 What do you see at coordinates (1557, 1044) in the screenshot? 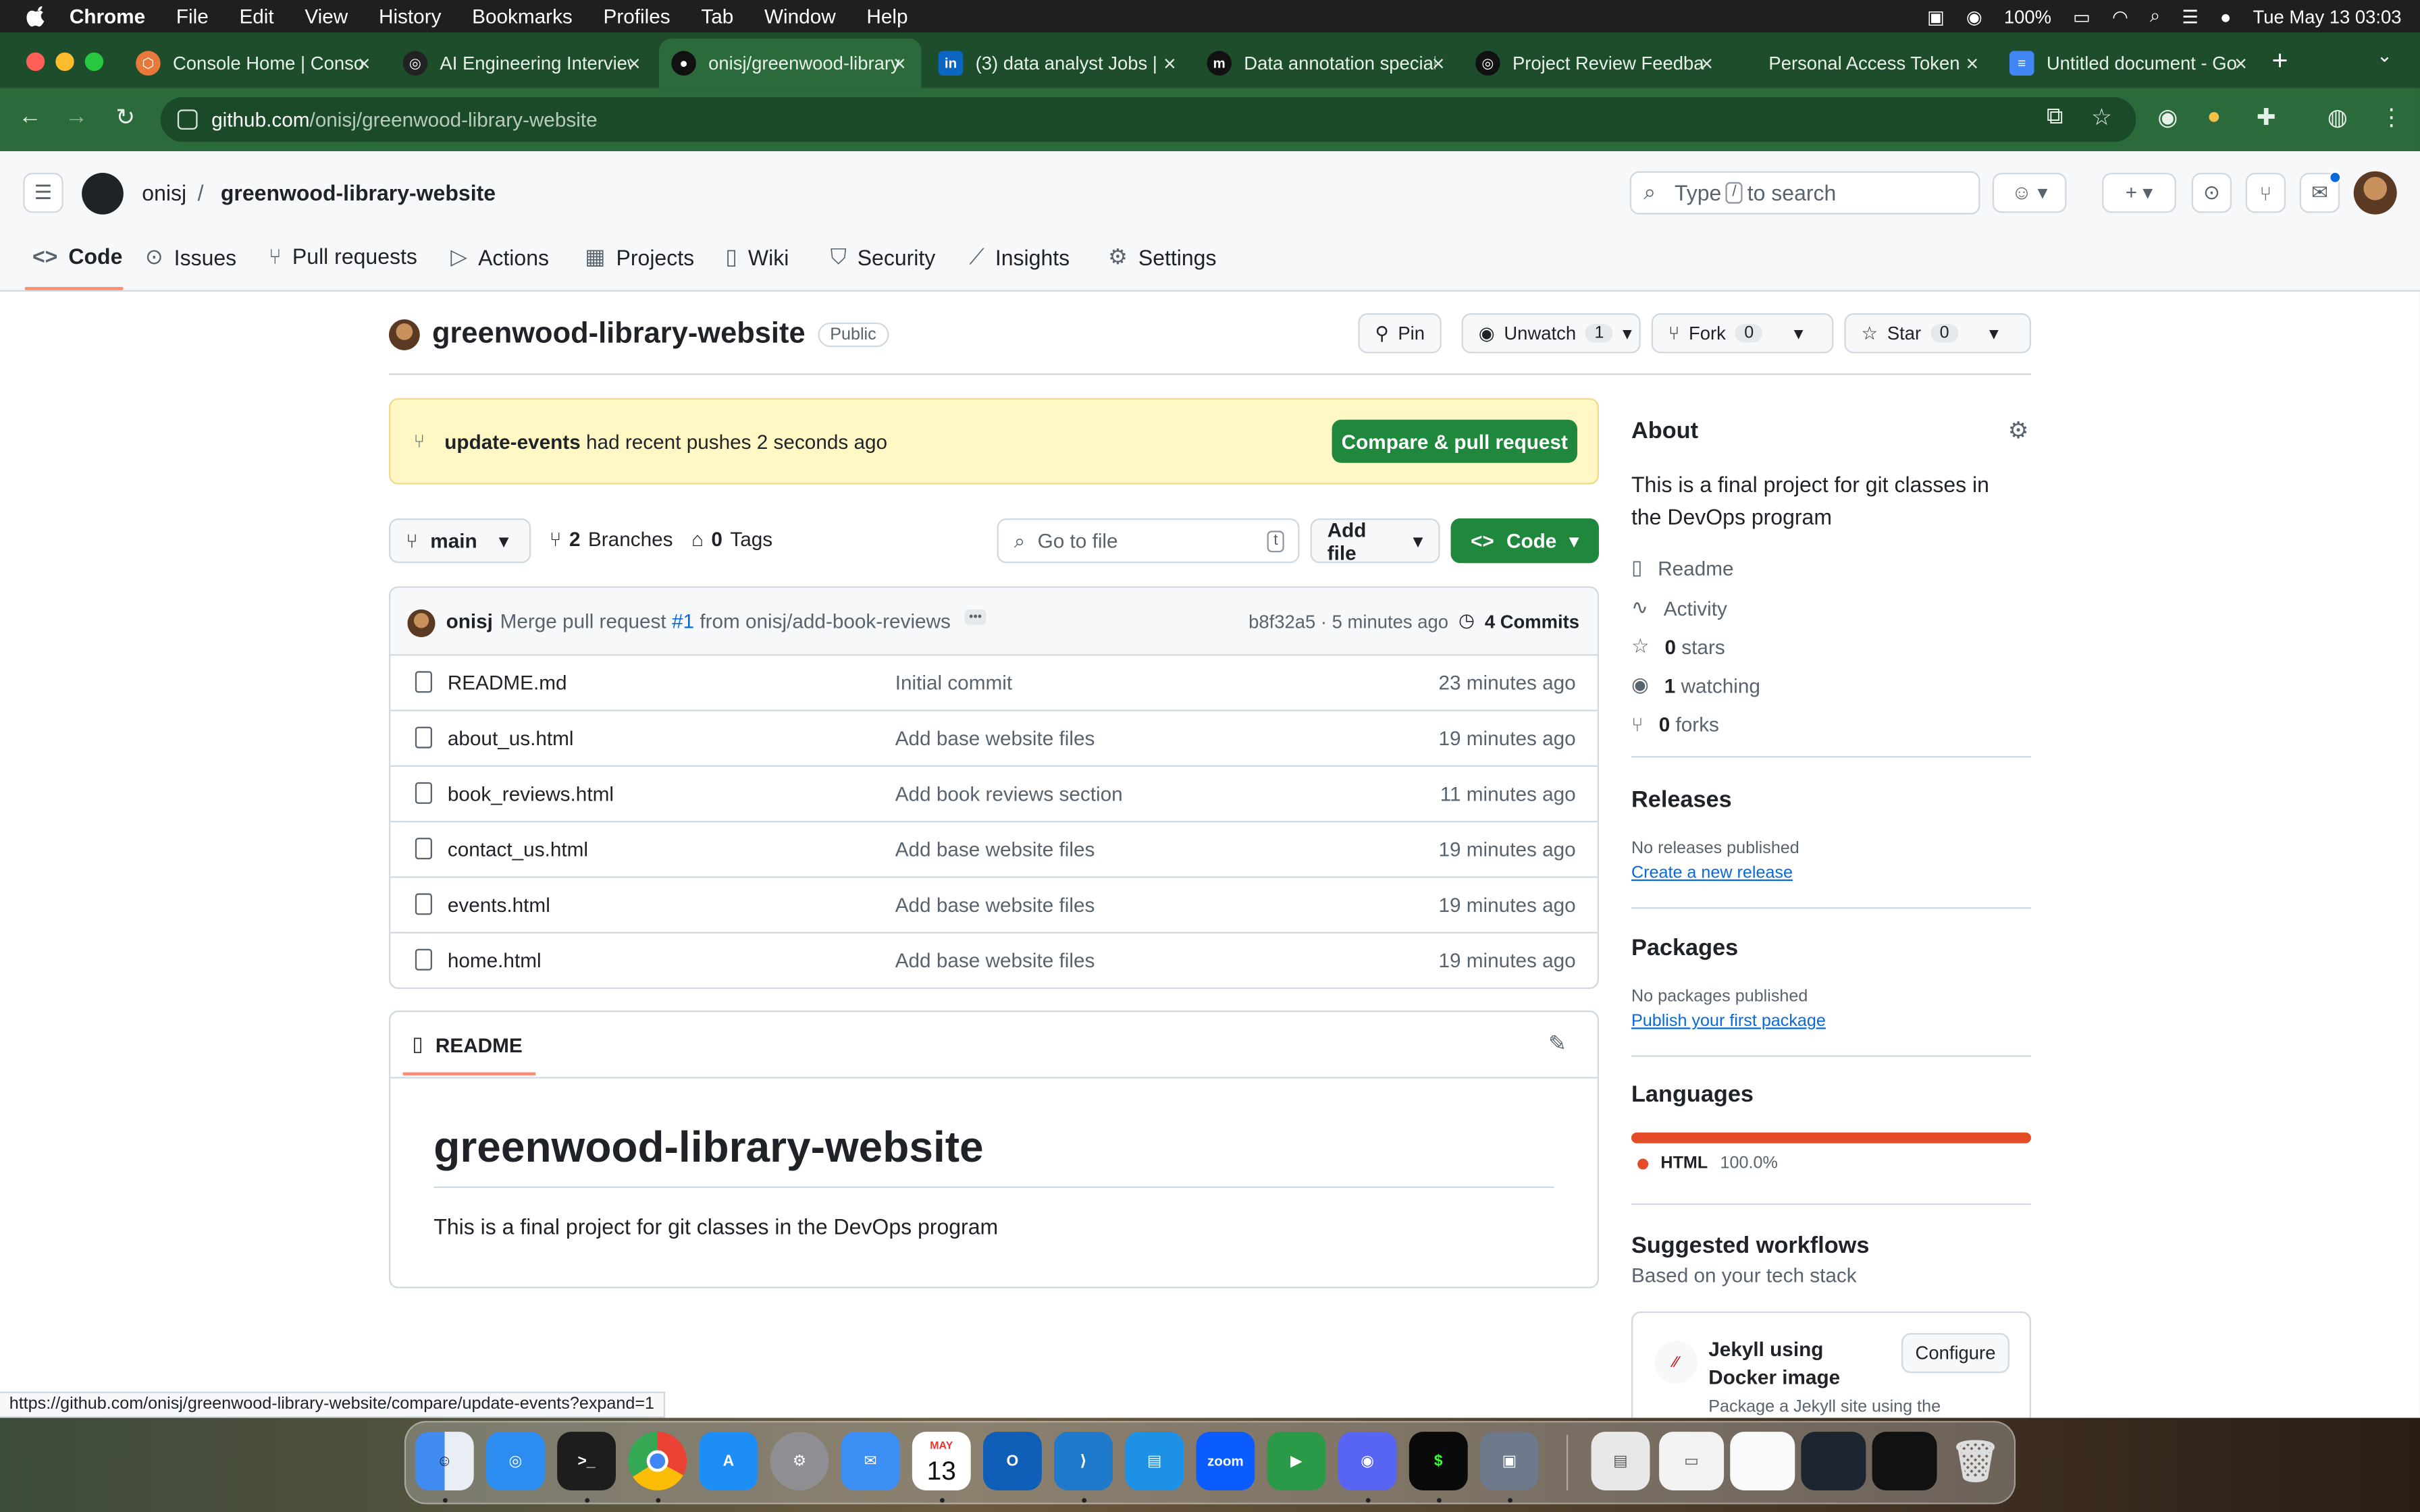
I see `edit-pencil-icon: ✎` at bounding box center [1557, 1044].